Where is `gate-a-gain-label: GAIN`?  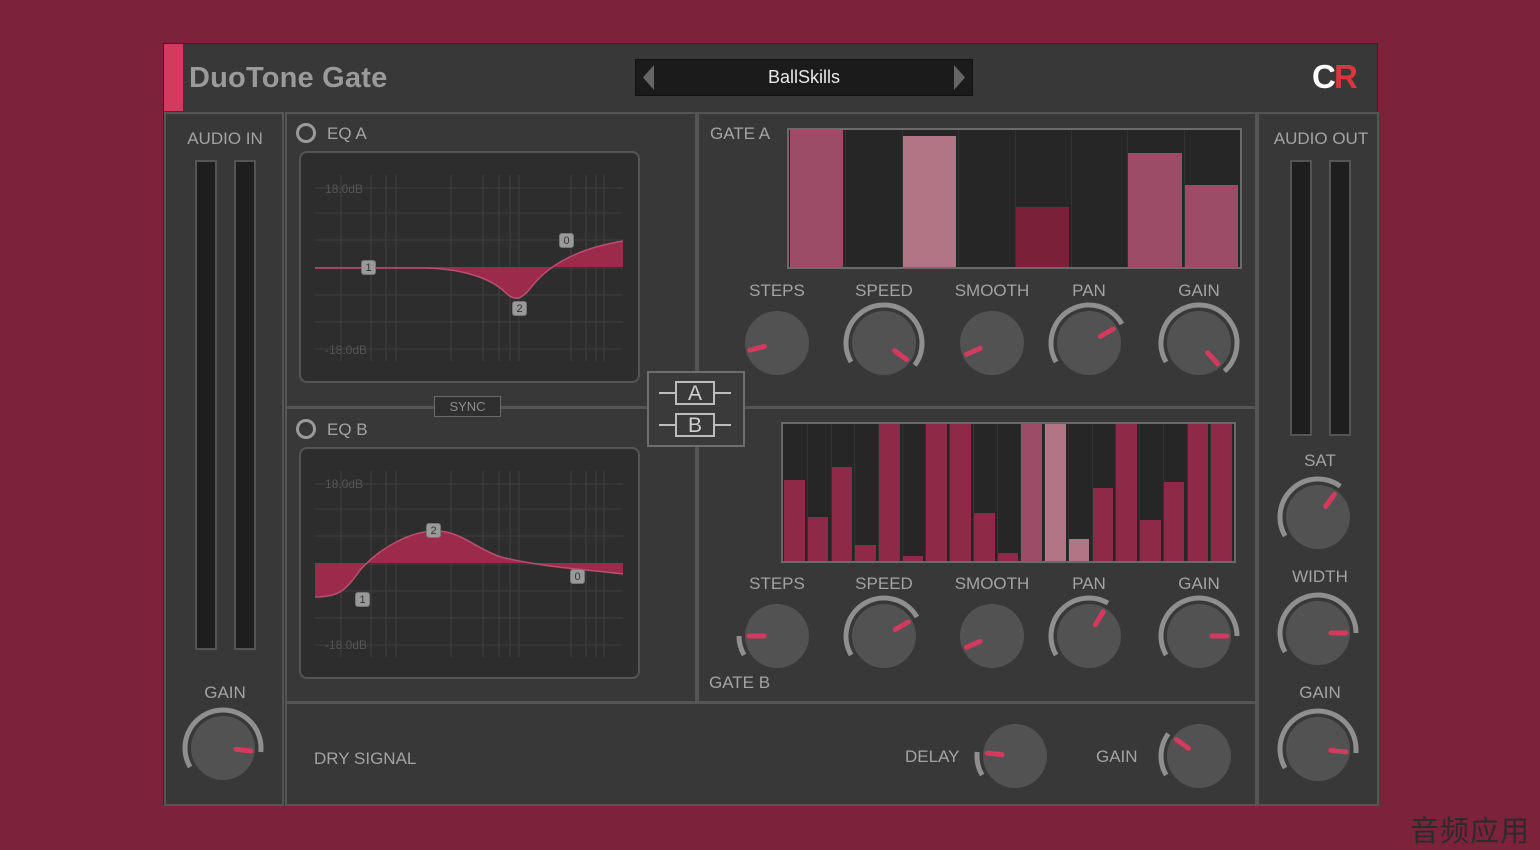 gate-a-gain-label: GAIN is located at coordinates (1199, 290).